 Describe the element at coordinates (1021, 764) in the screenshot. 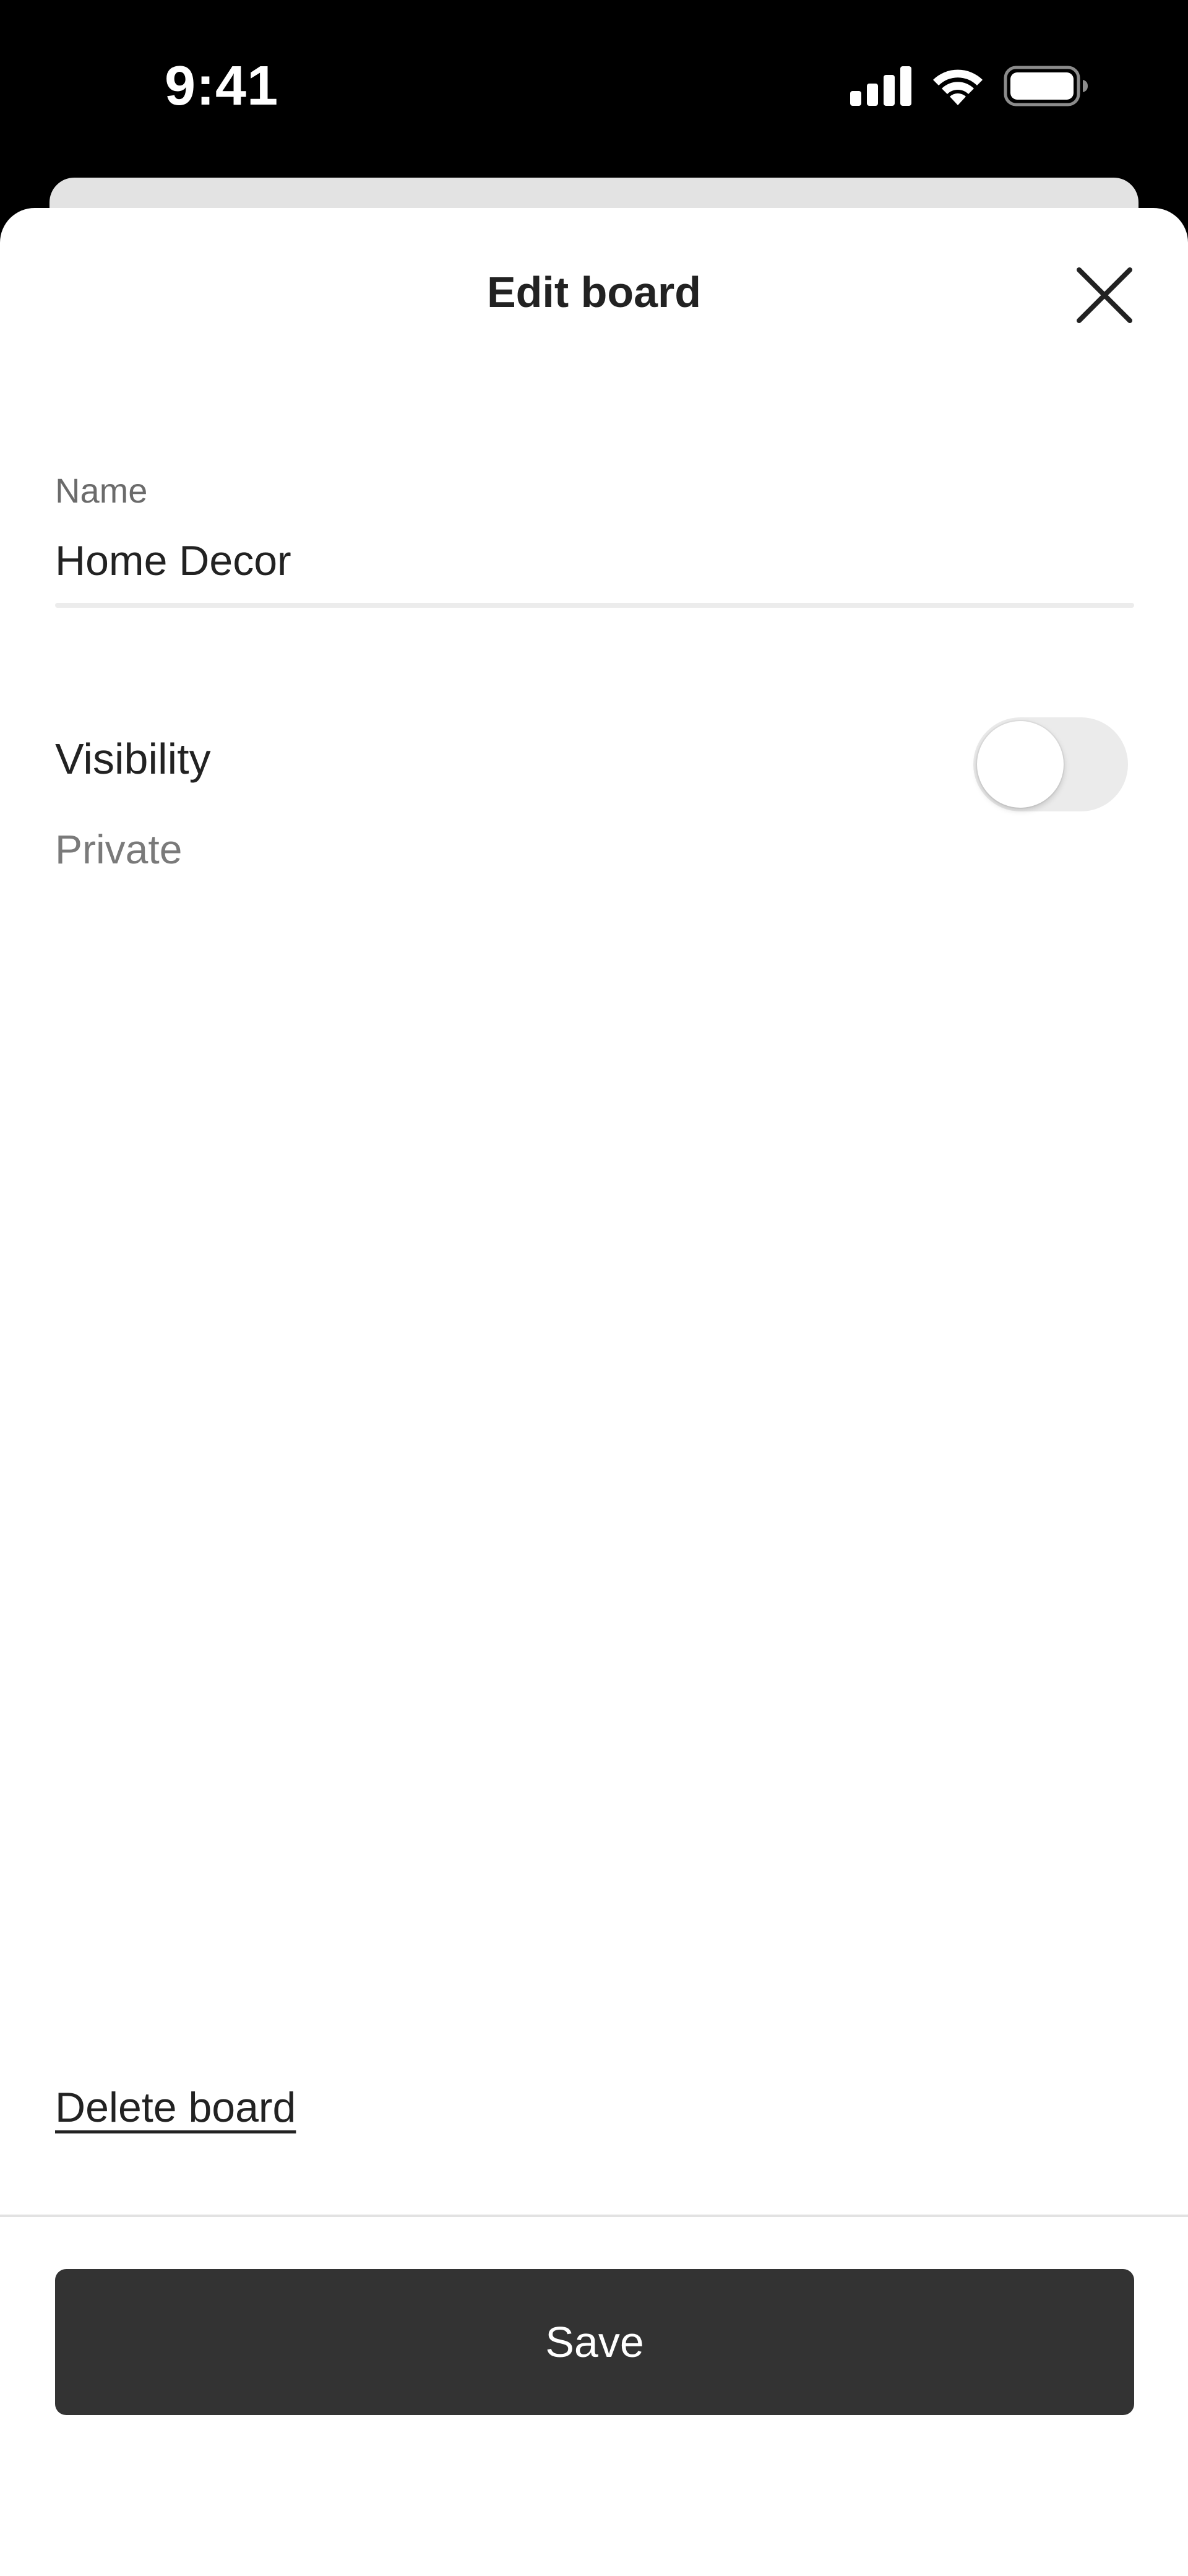

I see `toggle-knob` at that location.